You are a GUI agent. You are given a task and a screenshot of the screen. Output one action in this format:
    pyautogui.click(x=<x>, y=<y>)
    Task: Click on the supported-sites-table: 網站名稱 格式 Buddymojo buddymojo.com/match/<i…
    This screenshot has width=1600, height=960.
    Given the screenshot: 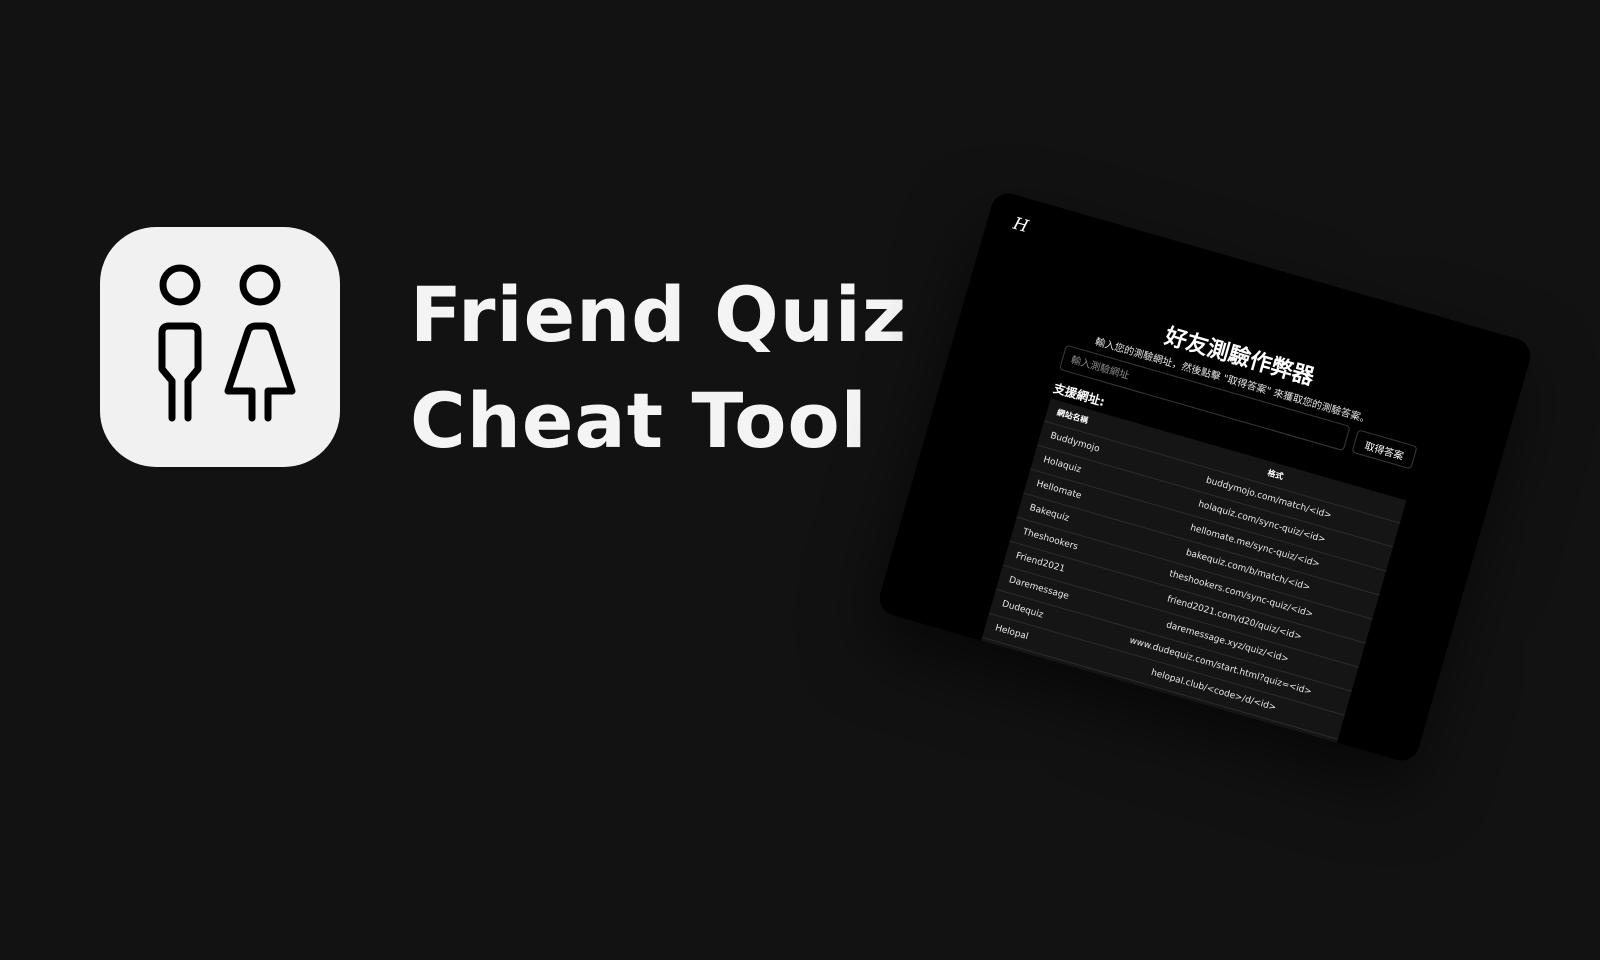 What is the action you would take?
    pyautogui.click(x=1191, y=581)
    